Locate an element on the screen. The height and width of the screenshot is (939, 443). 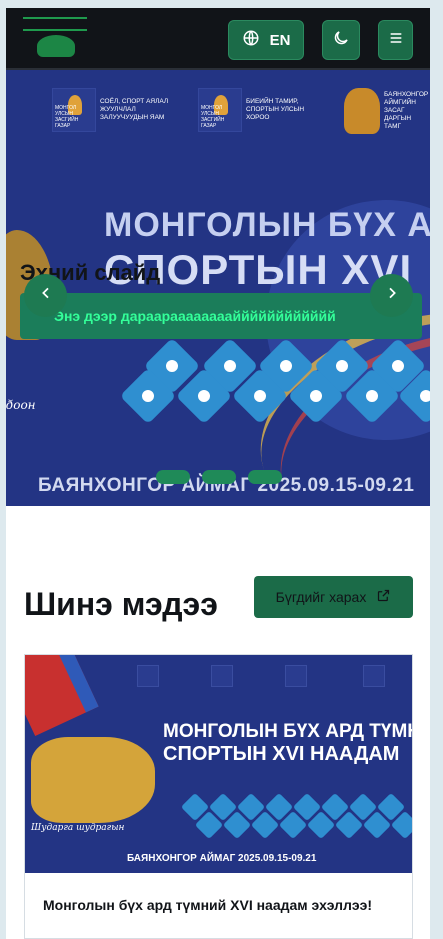
chevron-left-icon is located at coordinates (46, 295).